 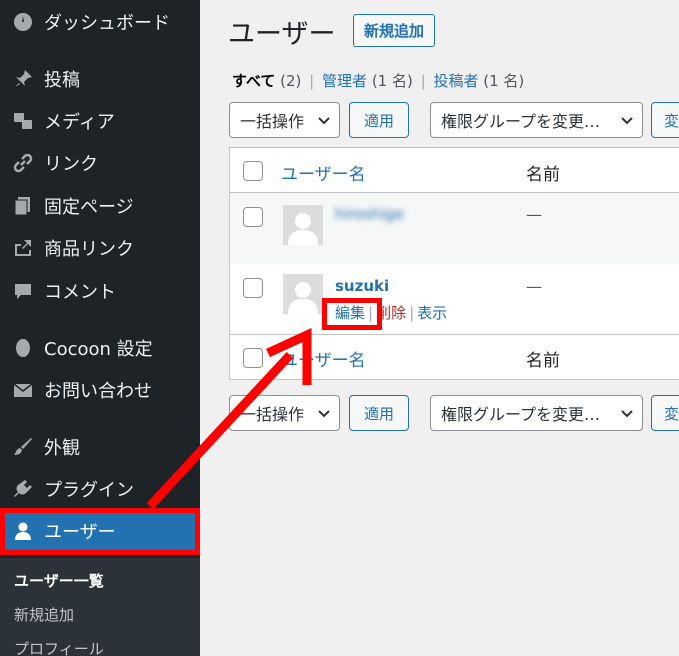 I want to click on filter-admin-count: (1 名), so click(x=392, y=81).